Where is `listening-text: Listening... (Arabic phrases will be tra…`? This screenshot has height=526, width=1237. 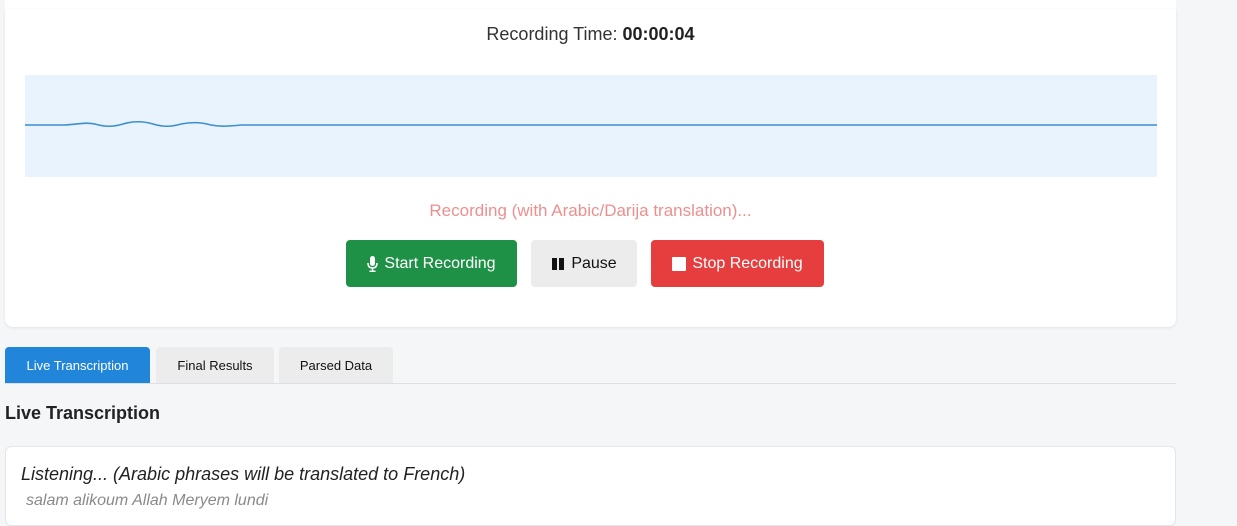
listening-text: Listening... (Arabic phrases will be tra… is located at coordinates (243, 474).